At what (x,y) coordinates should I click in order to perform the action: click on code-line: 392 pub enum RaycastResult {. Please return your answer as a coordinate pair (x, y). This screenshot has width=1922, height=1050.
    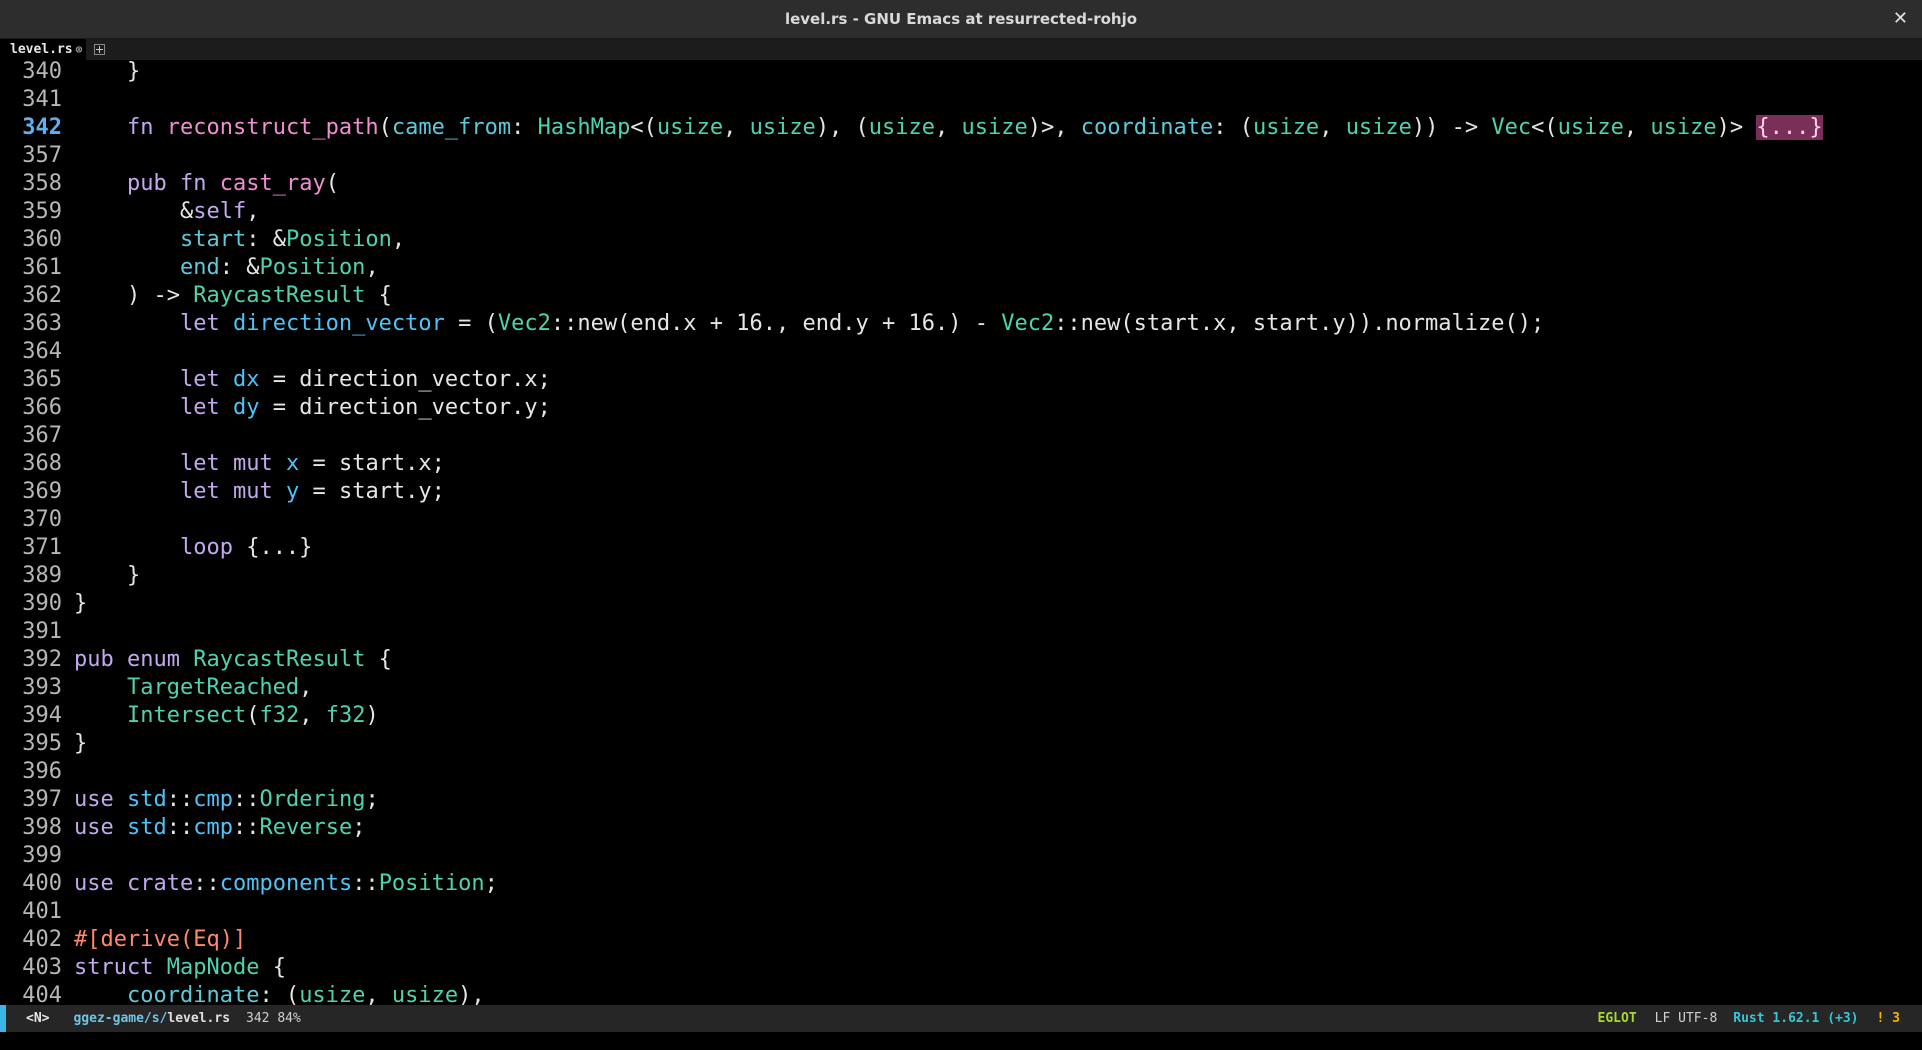
    Looking at the image, I should click on (196, 660).